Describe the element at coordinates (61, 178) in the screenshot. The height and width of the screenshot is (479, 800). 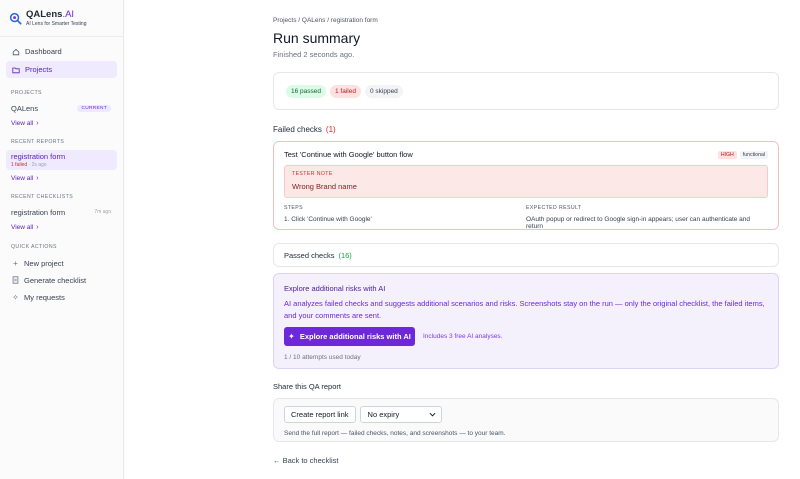
I see `reports-view-all-link: View all ›` at that location.